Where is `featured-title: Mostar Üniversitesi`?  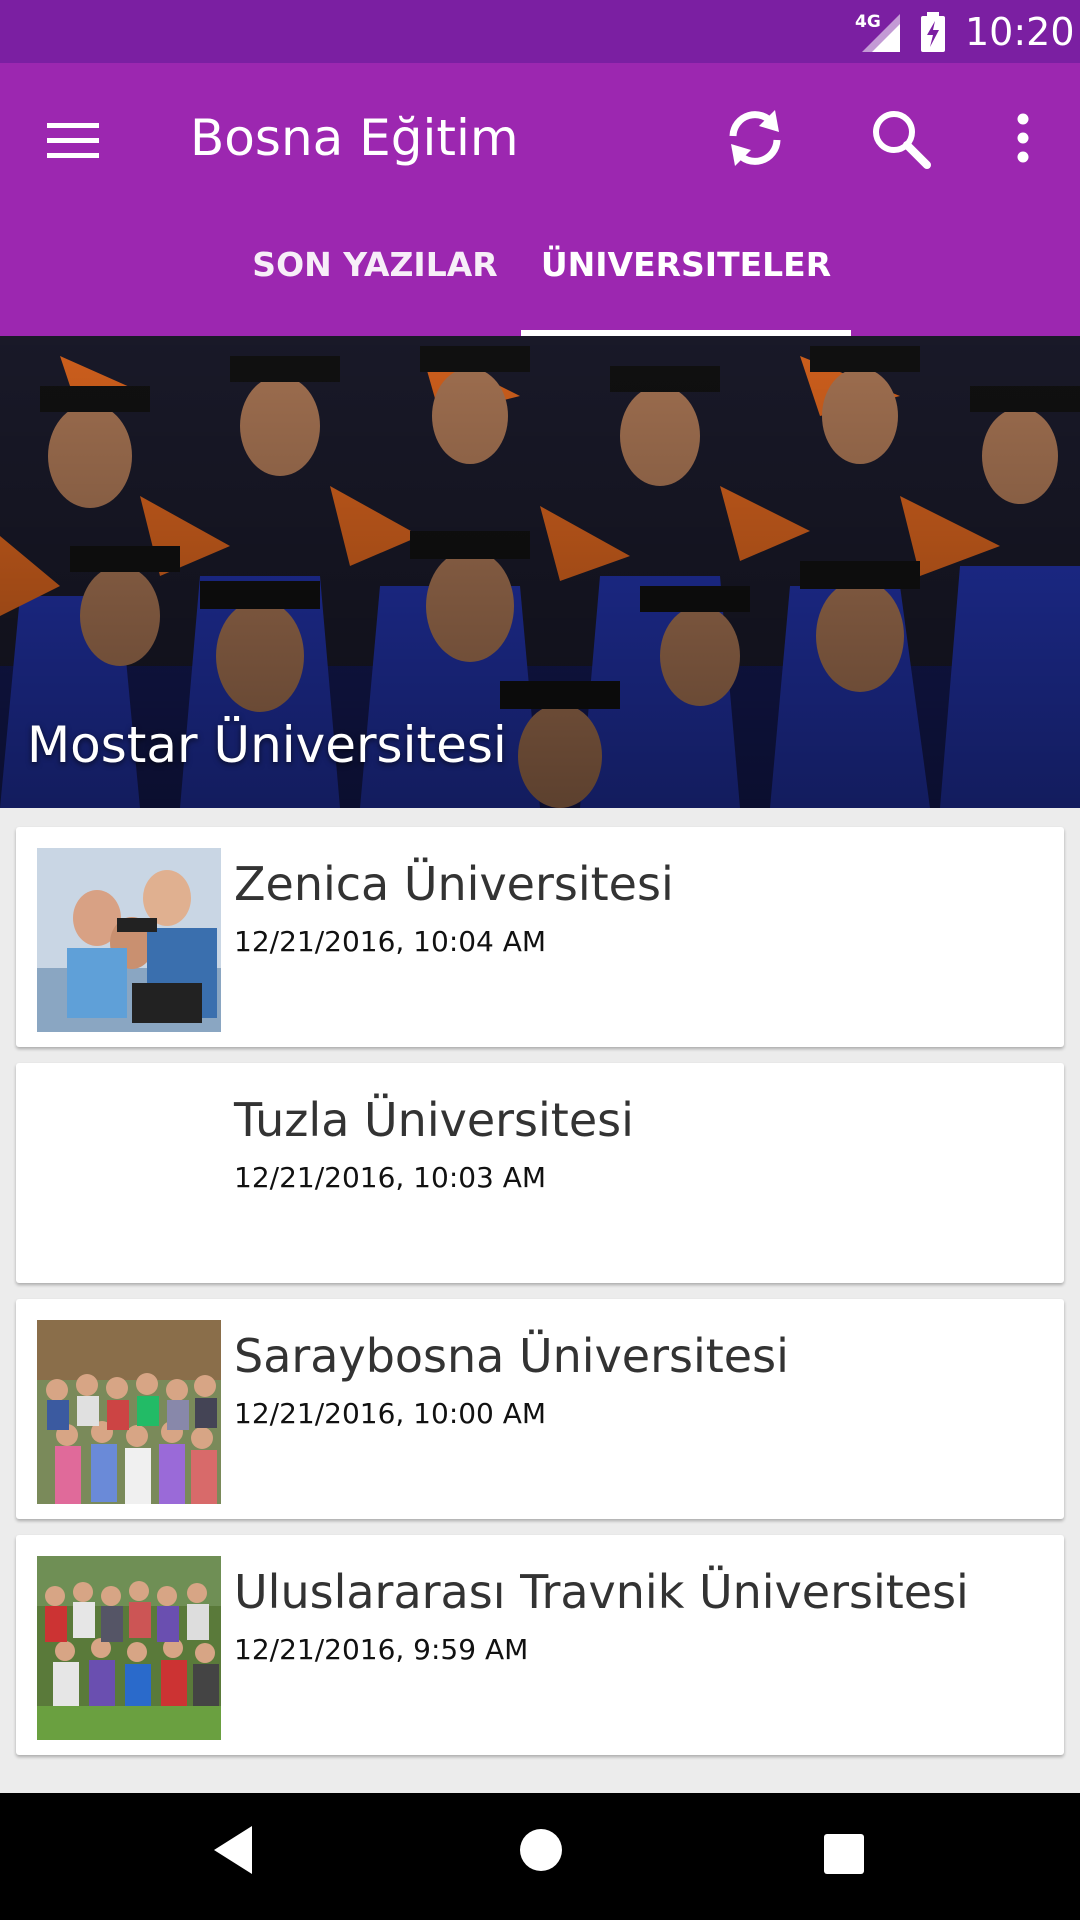 featured-title: Mostar Üniversitesi is located at coordinates (267, 745).